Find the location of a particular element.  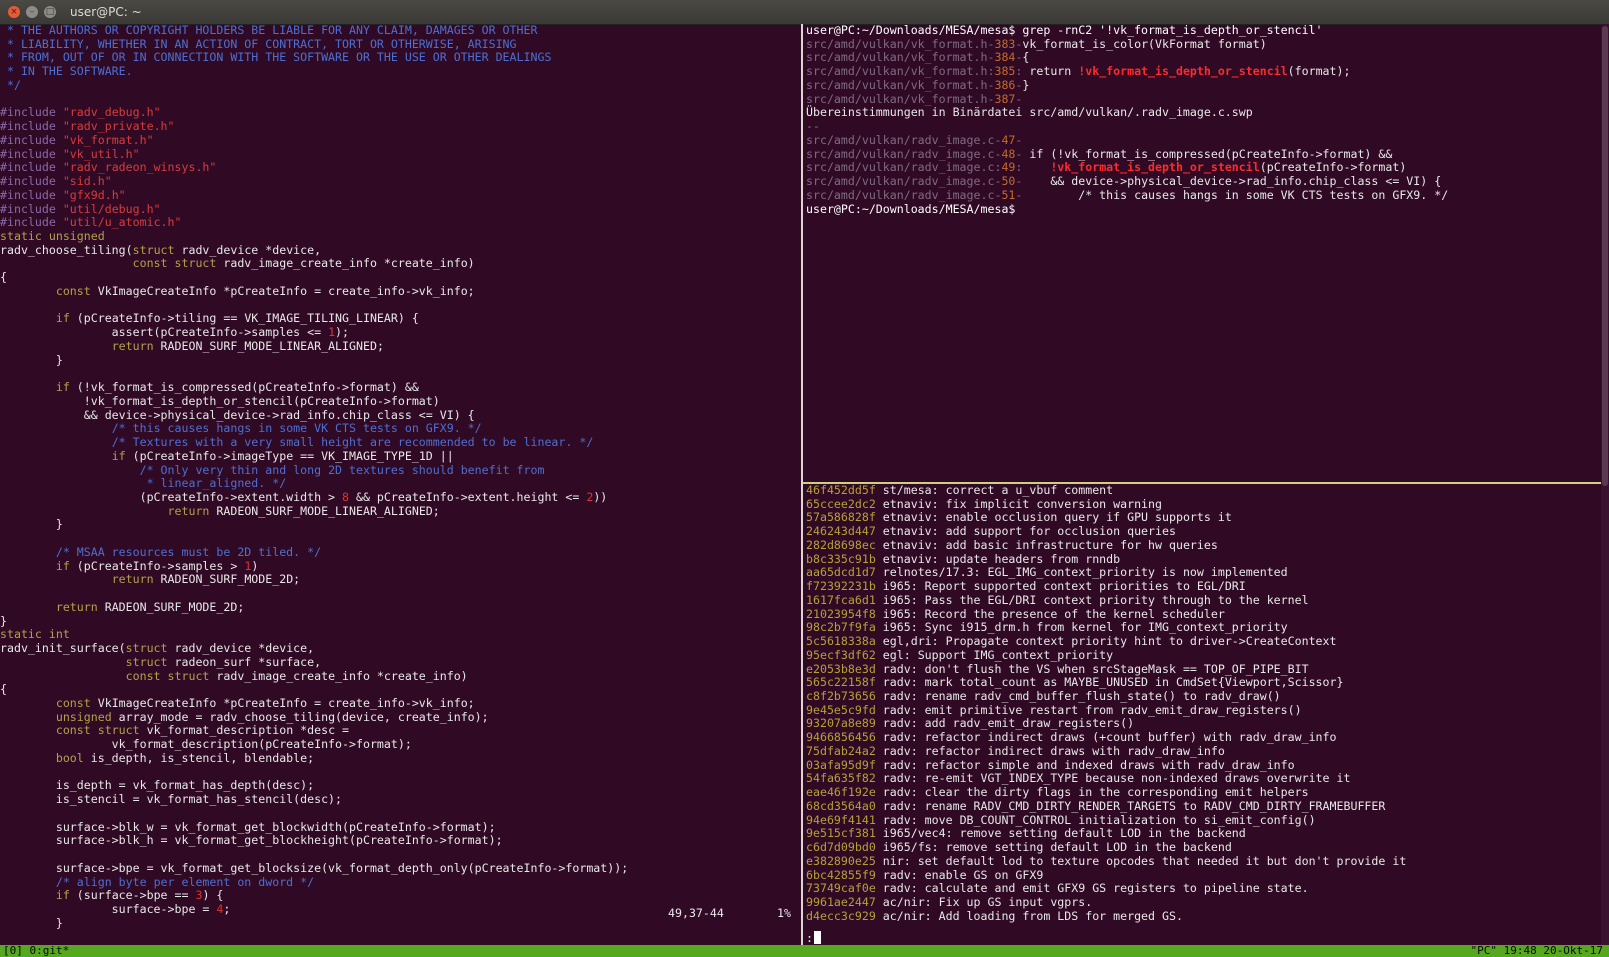

code-token: static int is located at coordinates (35, 634).